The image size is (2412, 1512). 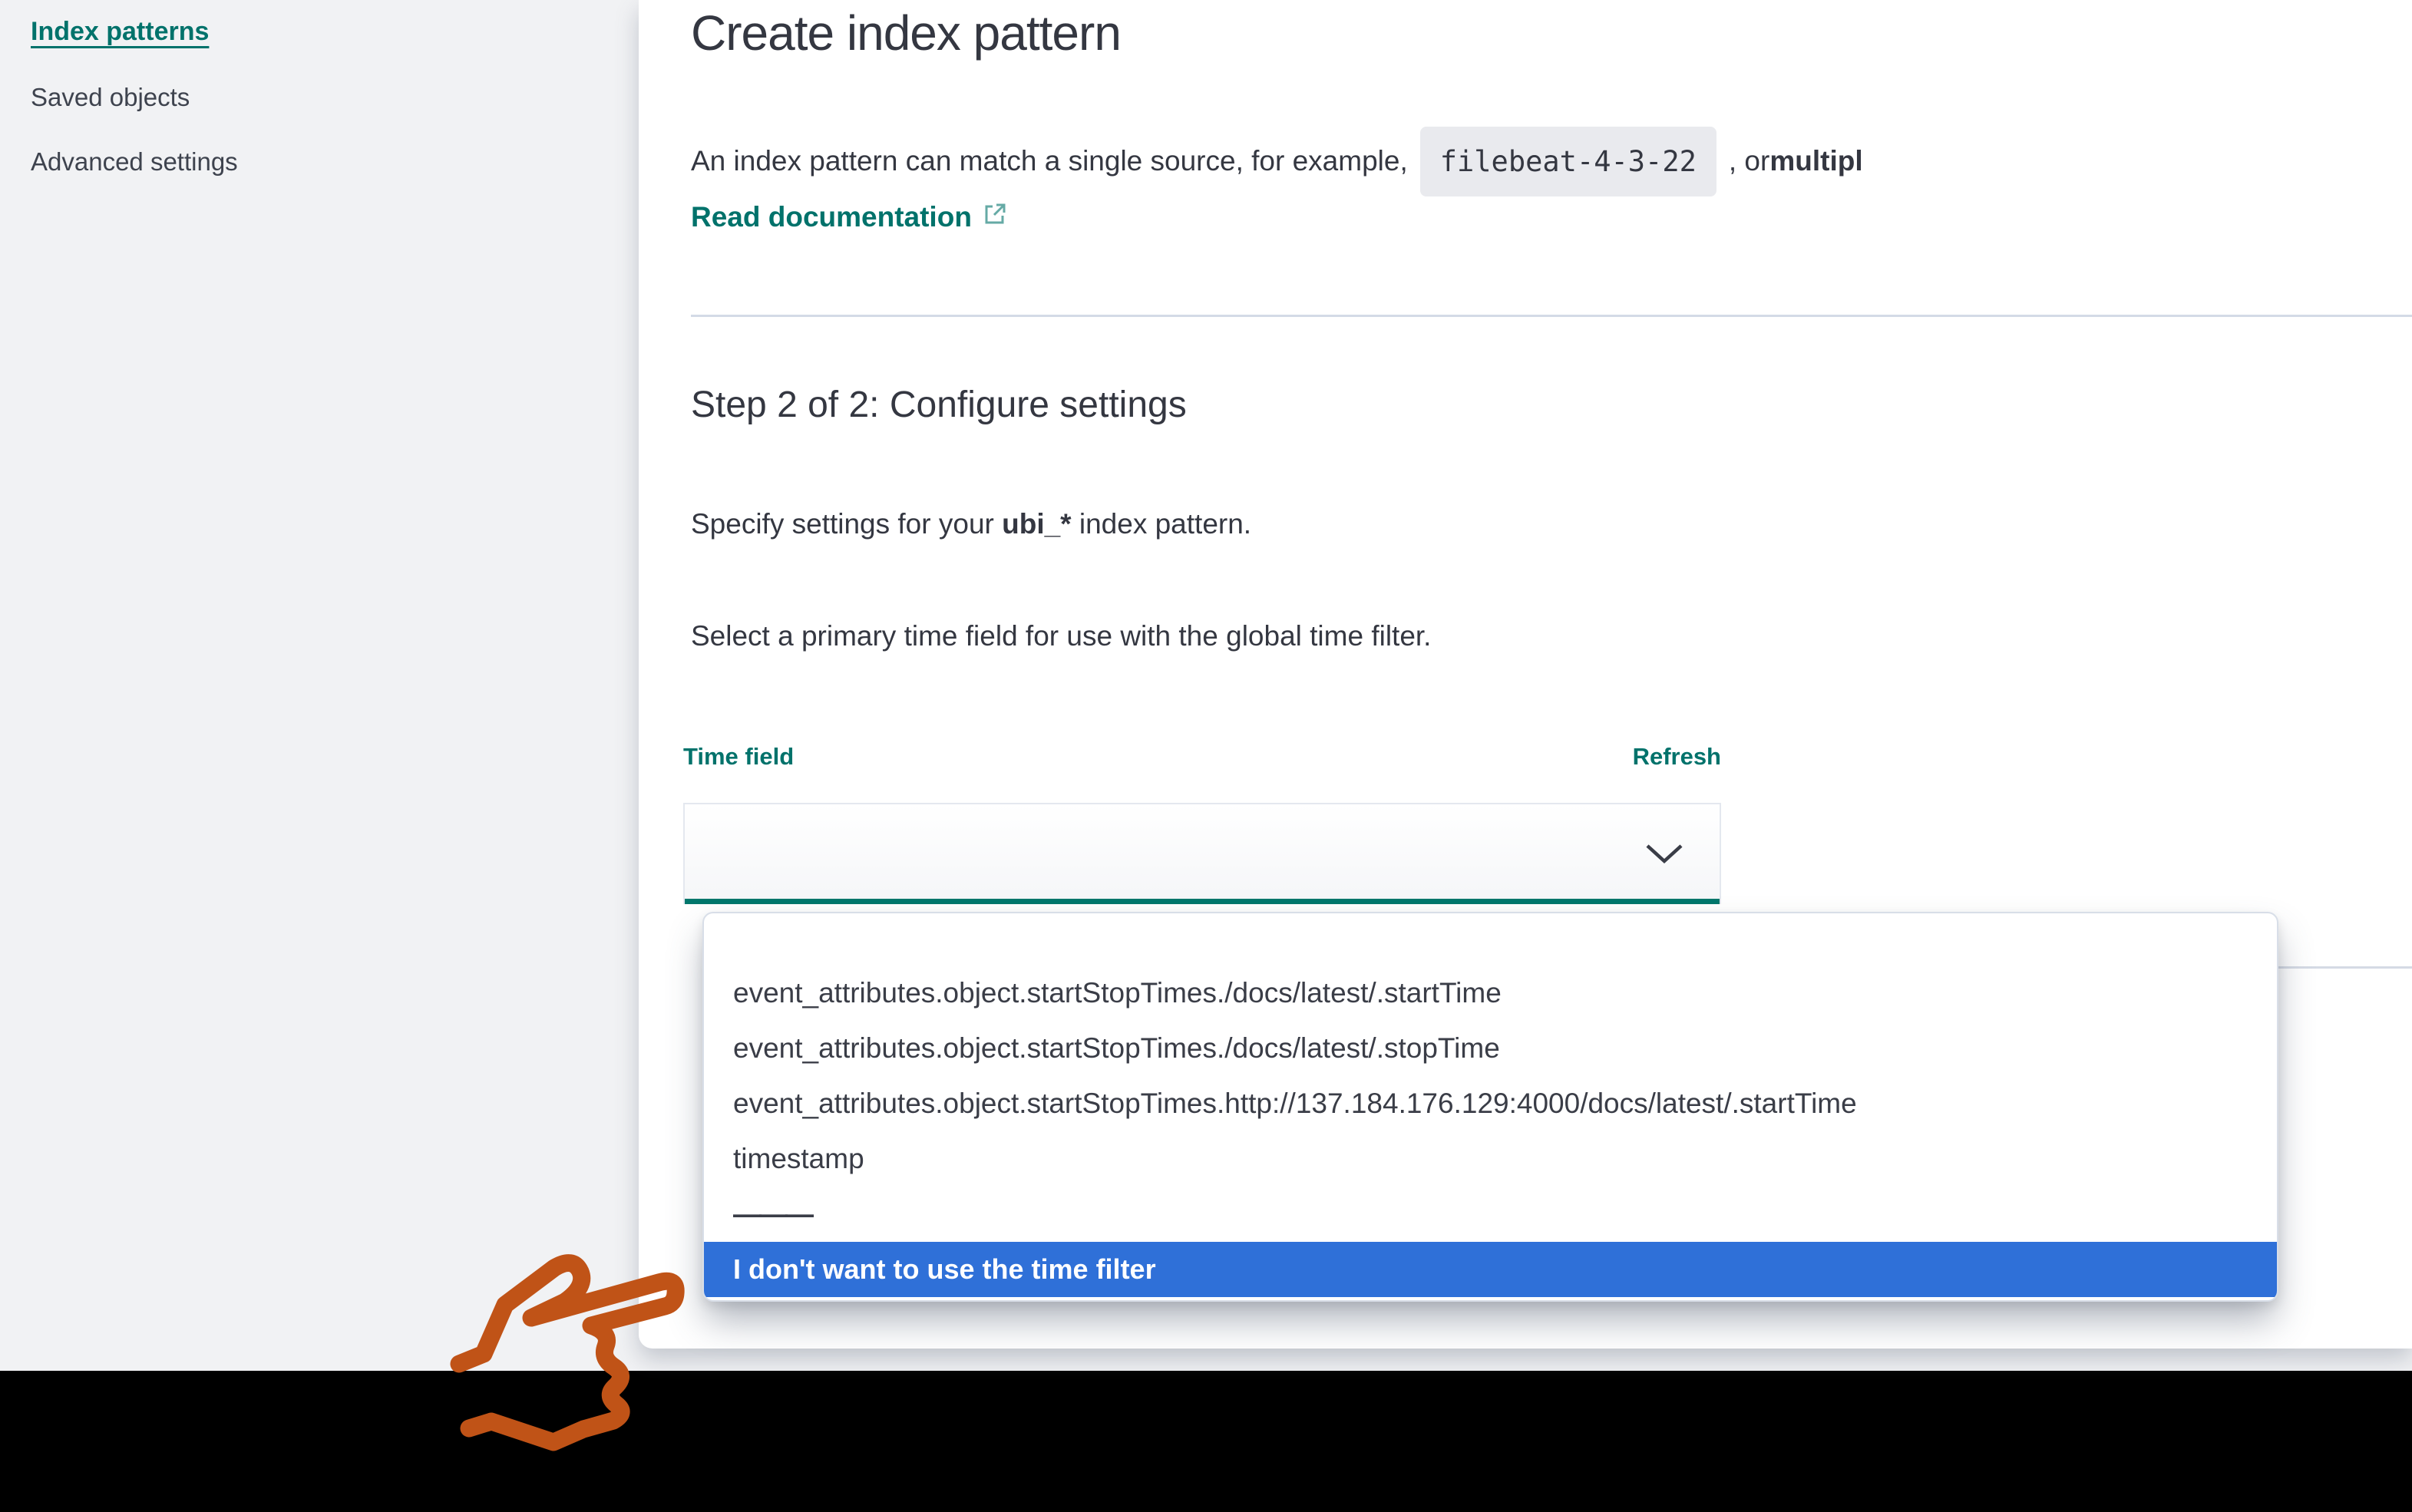 I want to click on read-documentation-label: Read documentation, so click(x=831, y=217).